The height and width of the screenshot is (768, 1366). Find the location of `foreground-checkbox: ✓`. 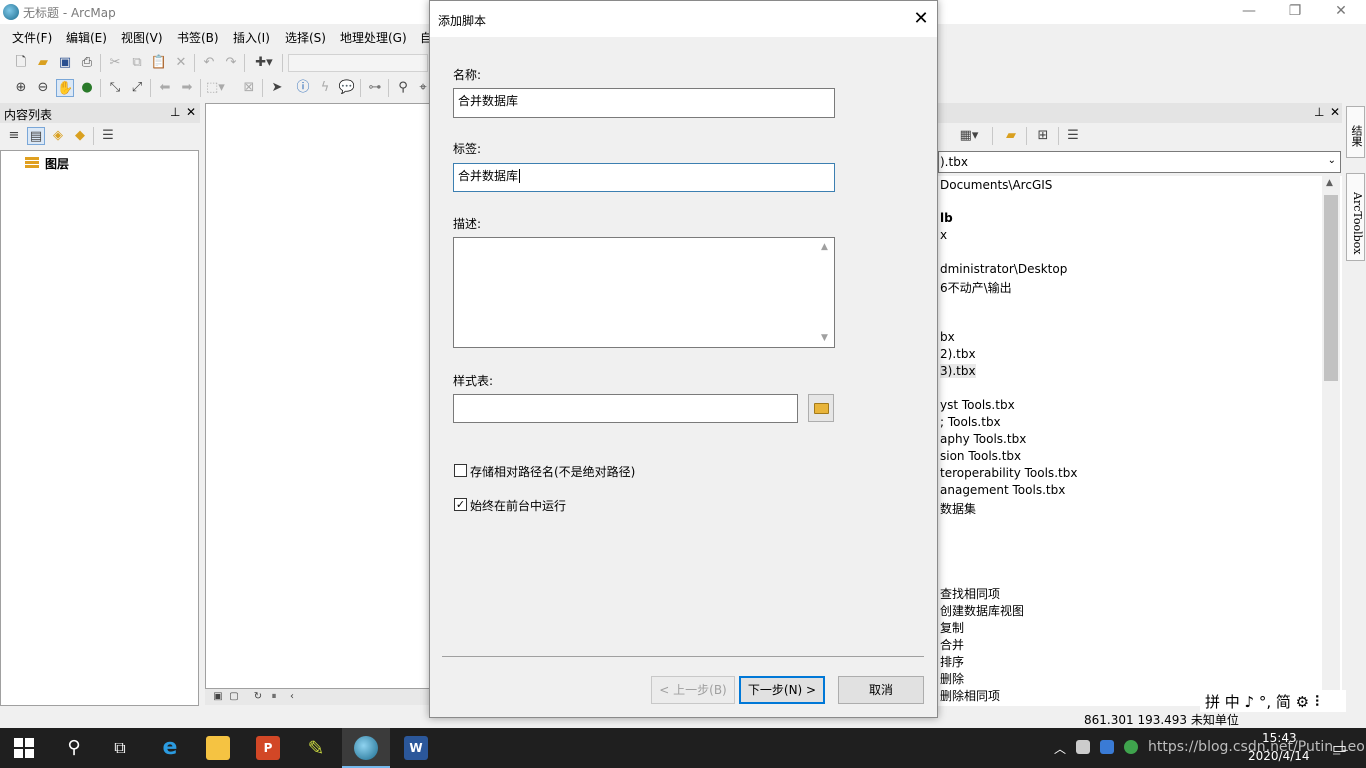

foreground-checkbox: ✓ is located at coordinates (460, 504).